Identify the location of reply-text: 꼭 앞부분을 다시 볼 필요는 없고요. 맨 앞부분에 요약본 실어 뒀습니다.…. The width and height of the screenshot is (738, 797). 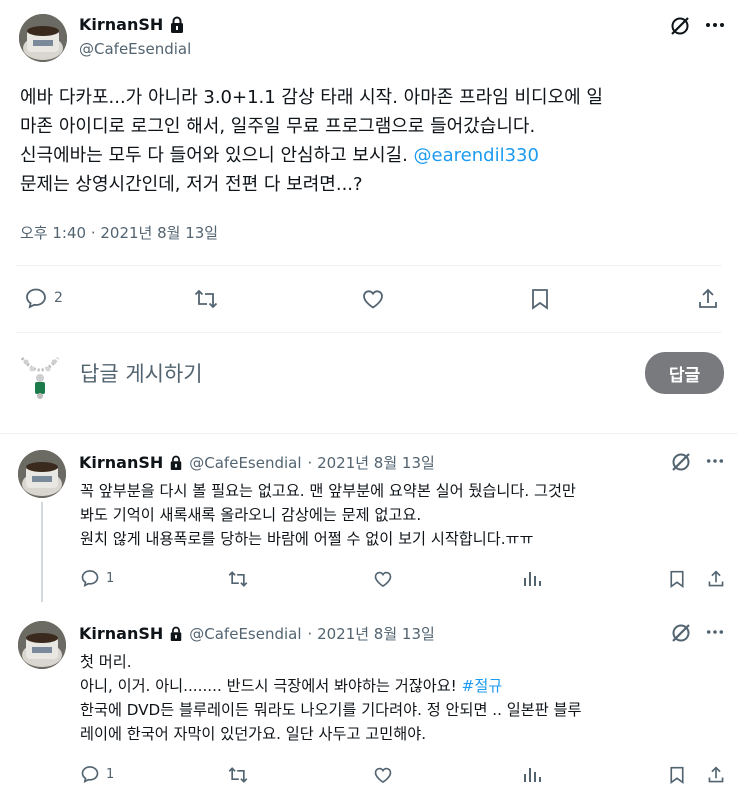
(405, 515).